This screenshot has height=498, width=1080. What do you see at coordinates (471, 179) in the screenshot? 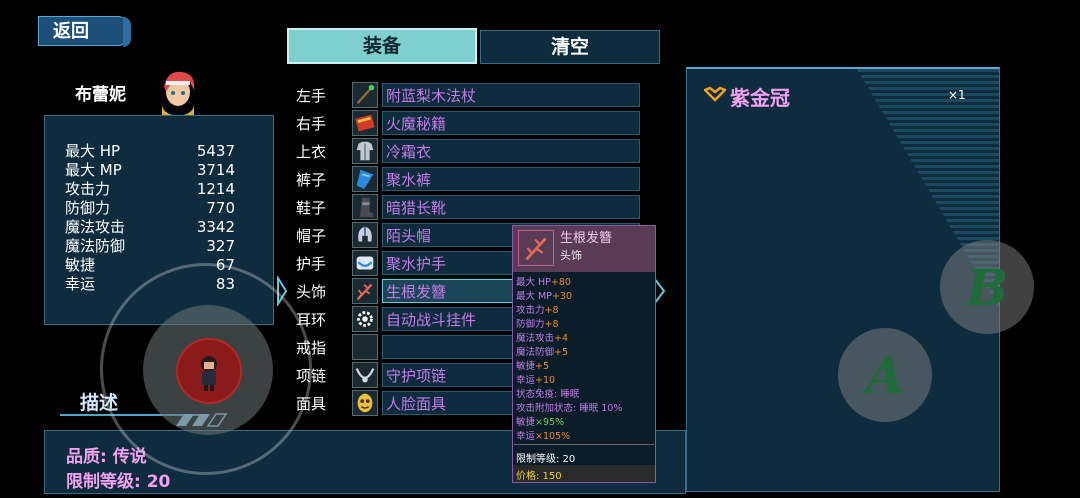
I see `equip-slot-pants: 裤子 聚水裤` at bounding box center [471, 179].